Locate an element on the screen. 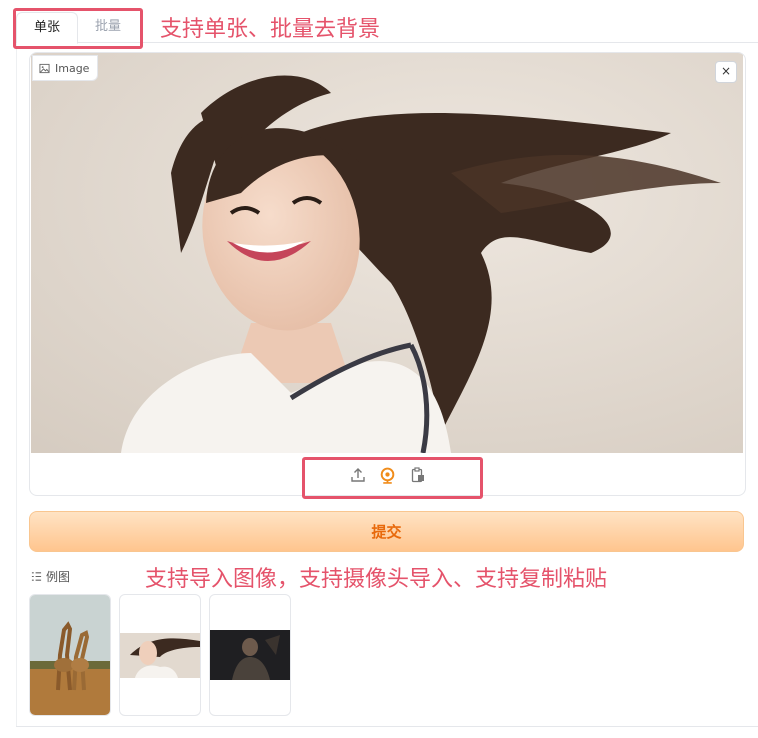 This screenshot has width=758, height=738. example-thumbnail-portrait is located at coordinates (160, 655).